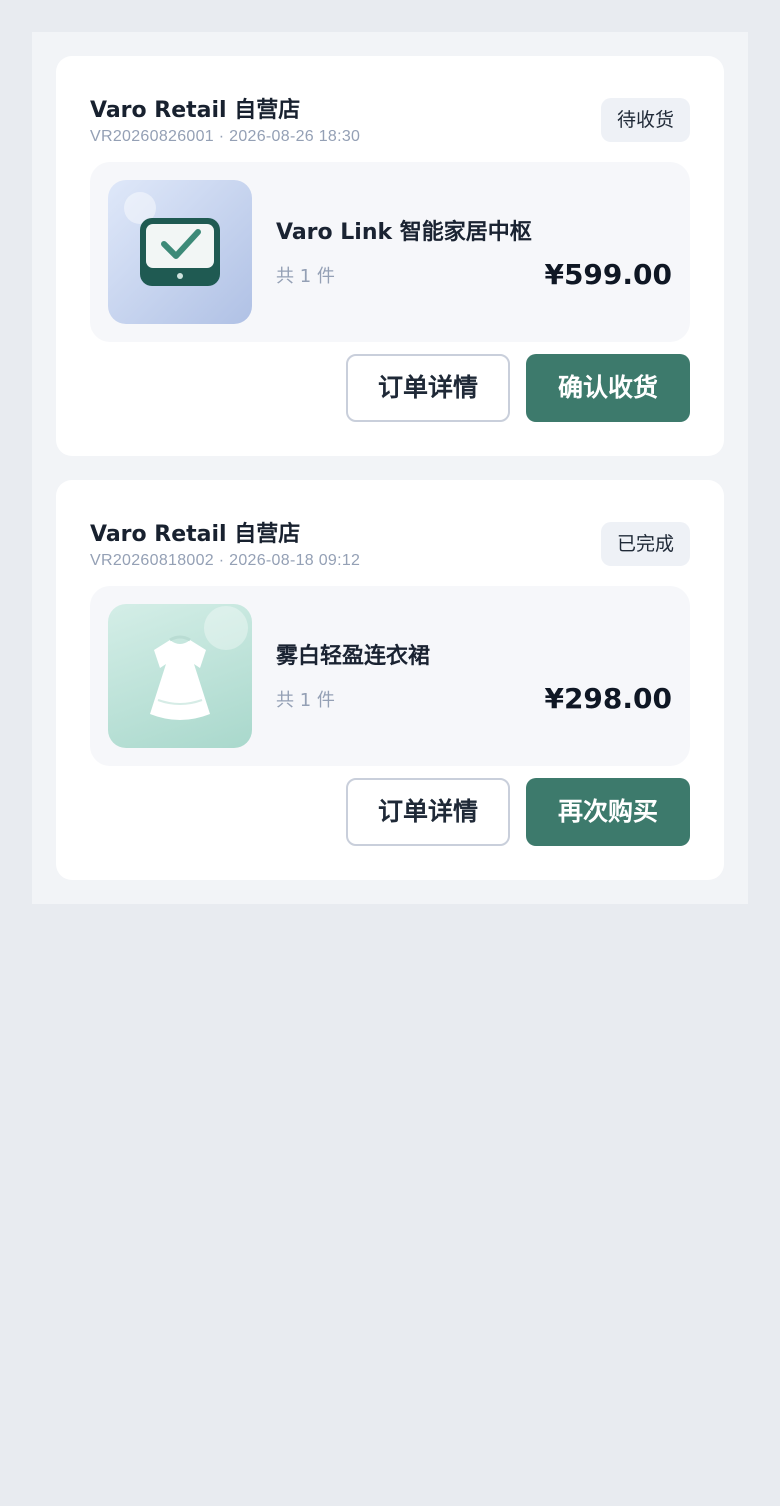  I want to click on confirm-receipt-button: 确认收货, so click(608, 388).